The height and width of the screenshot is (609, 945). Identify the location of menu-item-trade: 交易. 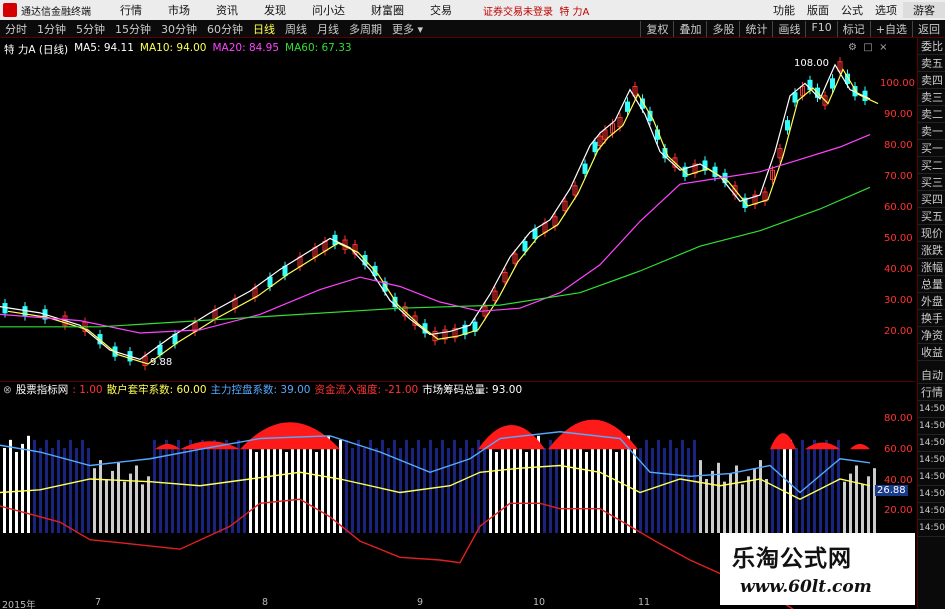
(441, 10).